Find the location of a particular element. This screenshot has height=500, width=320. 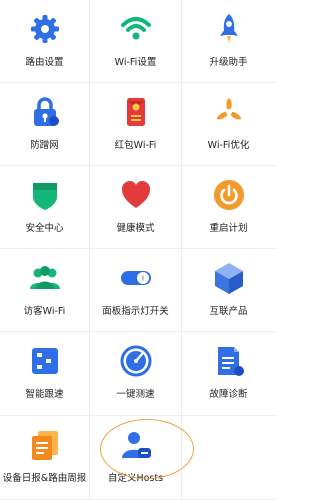

tile-upgrade-assistant: 升级助手 is located at coordinates (228, 41).